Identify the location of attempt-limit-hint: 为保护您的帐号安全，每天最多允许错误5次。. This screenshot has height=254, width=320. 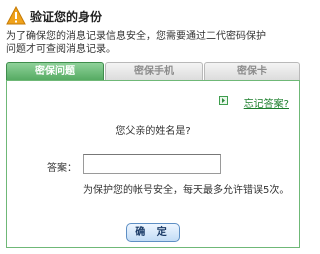
(186, 190).